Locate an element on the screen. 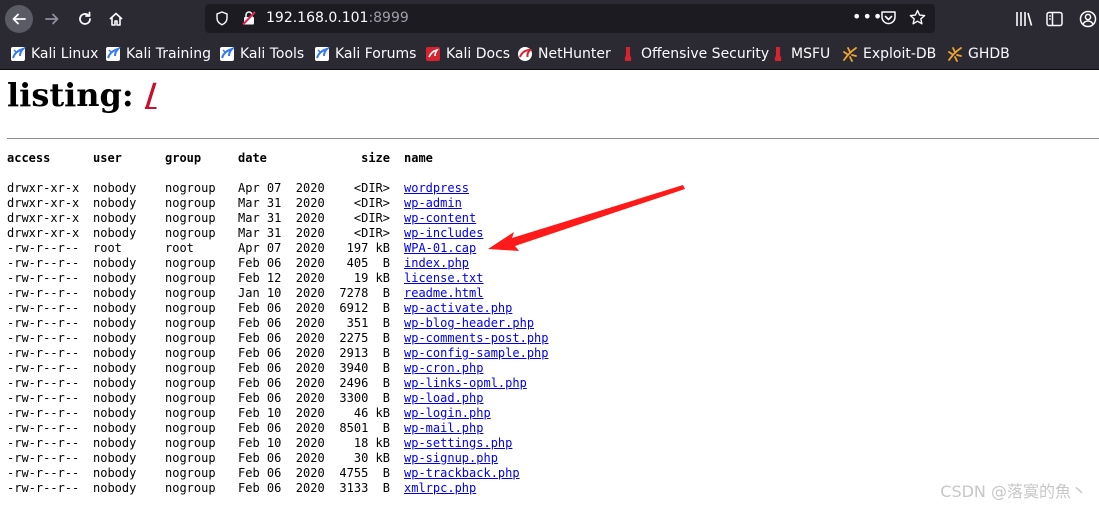  bookmark-kali-tools: Kali Tools is located at coordinates (261, 54).